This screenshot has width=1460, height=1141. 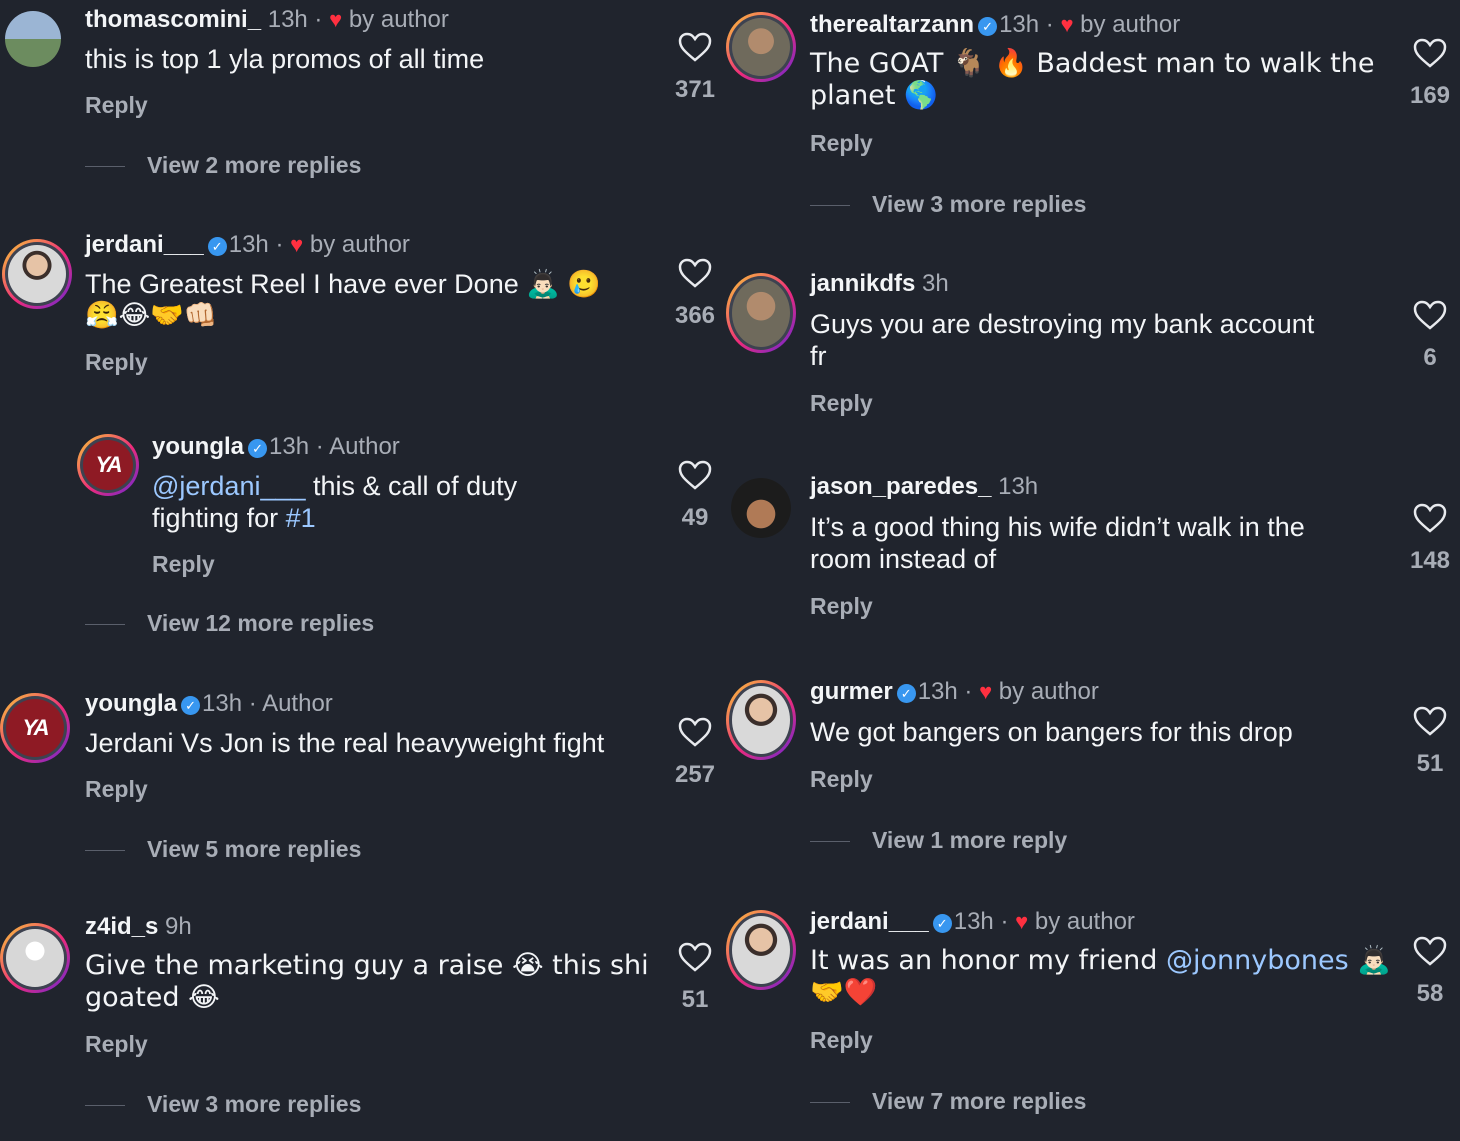 What do you see at coordinates (695, 496) in the screenshot?
I see `like-button: 49` at bounding box center [695, 496].